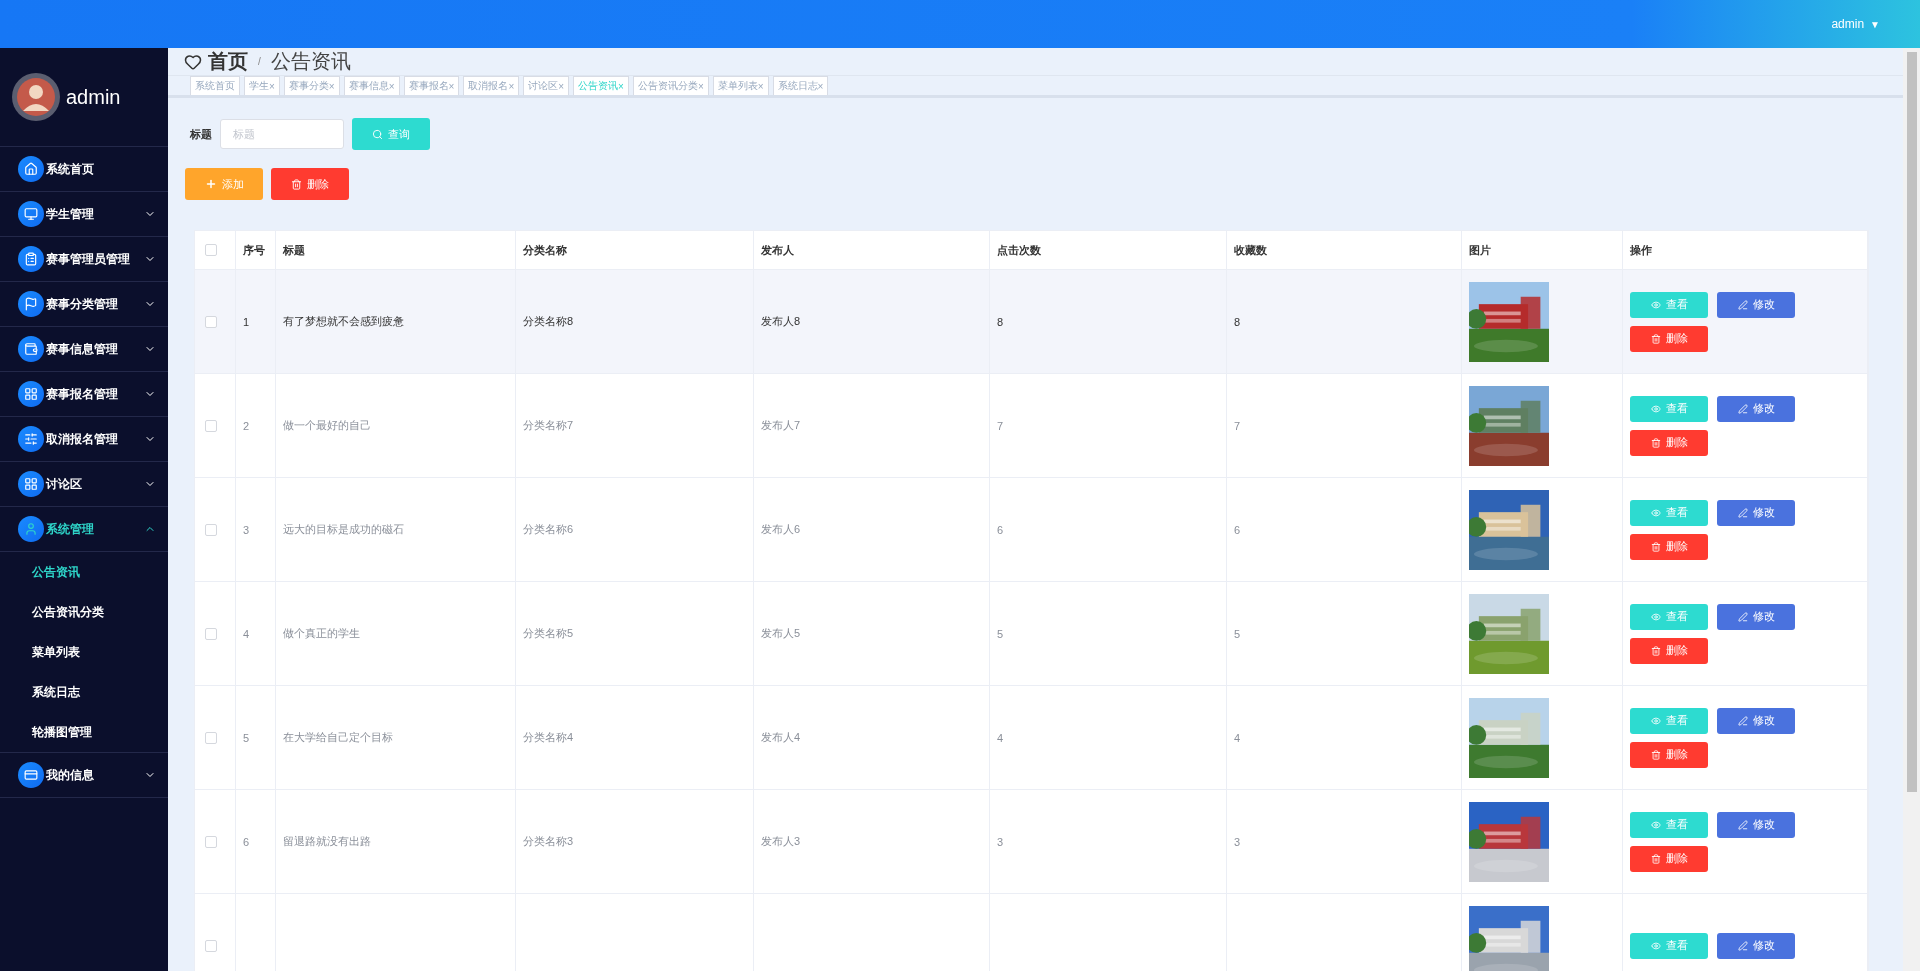 This screenshot has height=971, width=1920. Describe the element at coordinates (224, 184) in the screenshot. I see `add-button: 添加` at that location.